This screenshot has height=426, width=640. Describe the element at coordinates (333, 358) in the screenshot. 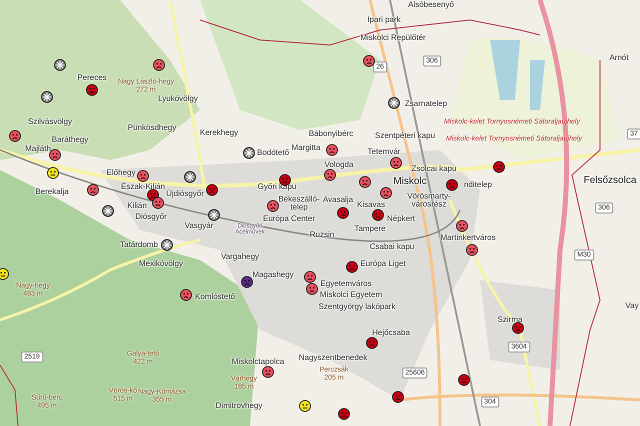

I see `place-label: Nagyszentbenedek` at that location.